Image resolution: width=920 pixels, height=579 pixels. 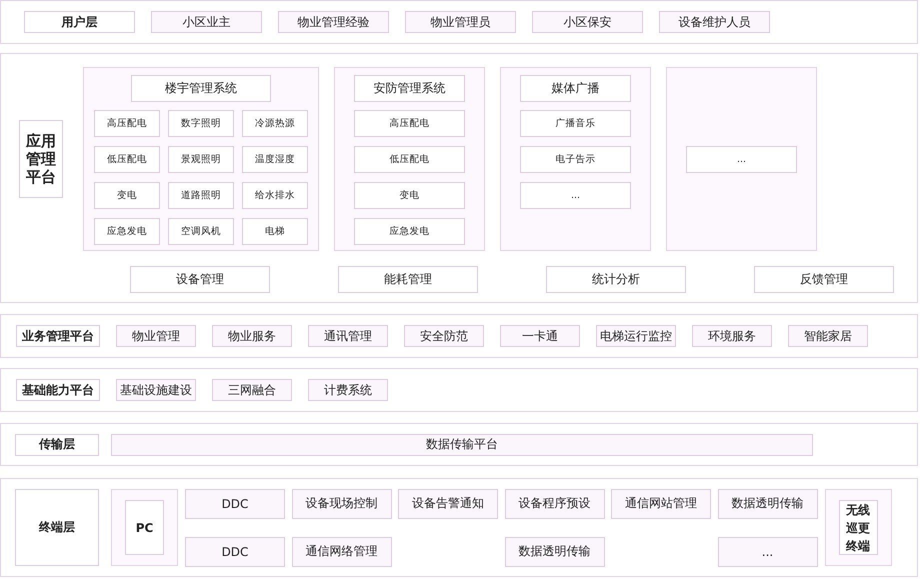 What do you see at coordinates (156, 336) in the screenshot?
I see `module-box: 物业管理` at bounding box center [156, 336].